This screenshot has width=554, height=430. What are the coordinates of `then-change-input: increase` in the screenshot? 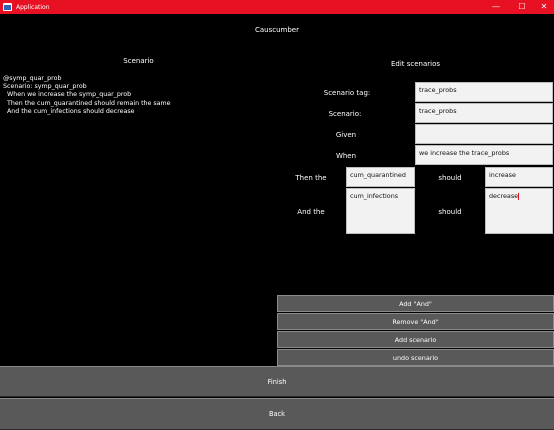 It's located at (519, 177).